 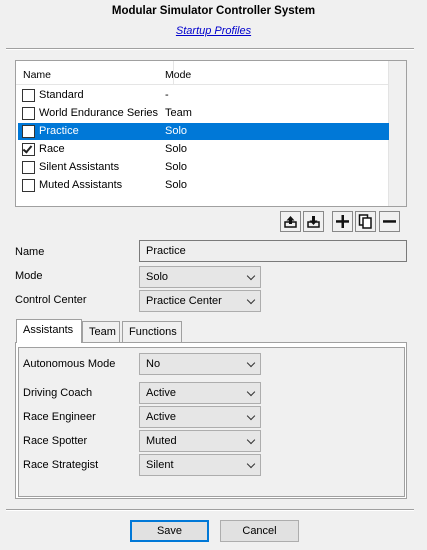 I want to click on row-mode: Team, so click(x=178, y=113).